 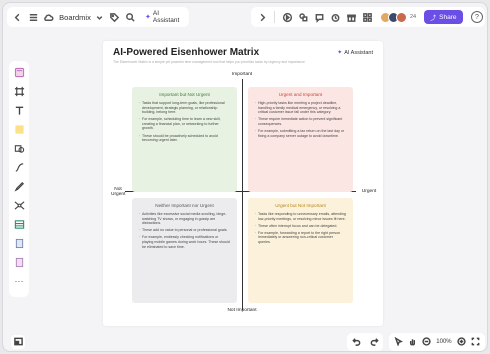 What do you see at coordinates (335, 17) in the screenshot?
I see `timer-icon` at bounding box center [335, 17].